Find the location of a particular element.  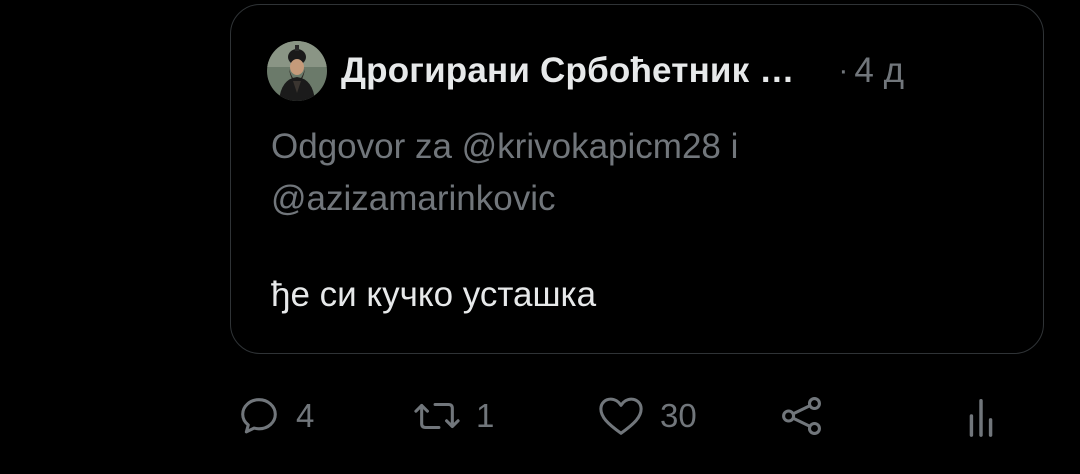

tweet-actions-bar: 4 1 30 is located at coordinates (621, 416).